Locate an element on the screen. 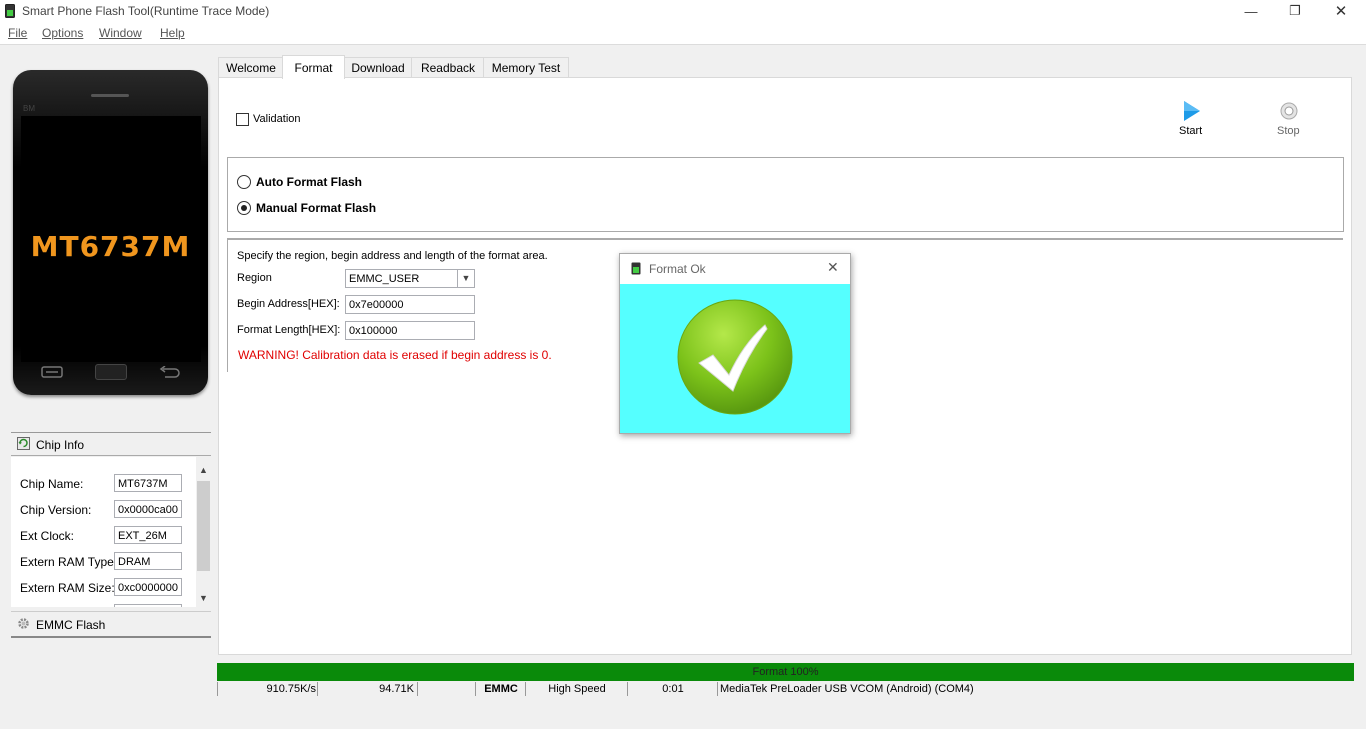 The image size is (1366, 729). chip-name-label: Chip Name: is located at coordinates (52, 484).